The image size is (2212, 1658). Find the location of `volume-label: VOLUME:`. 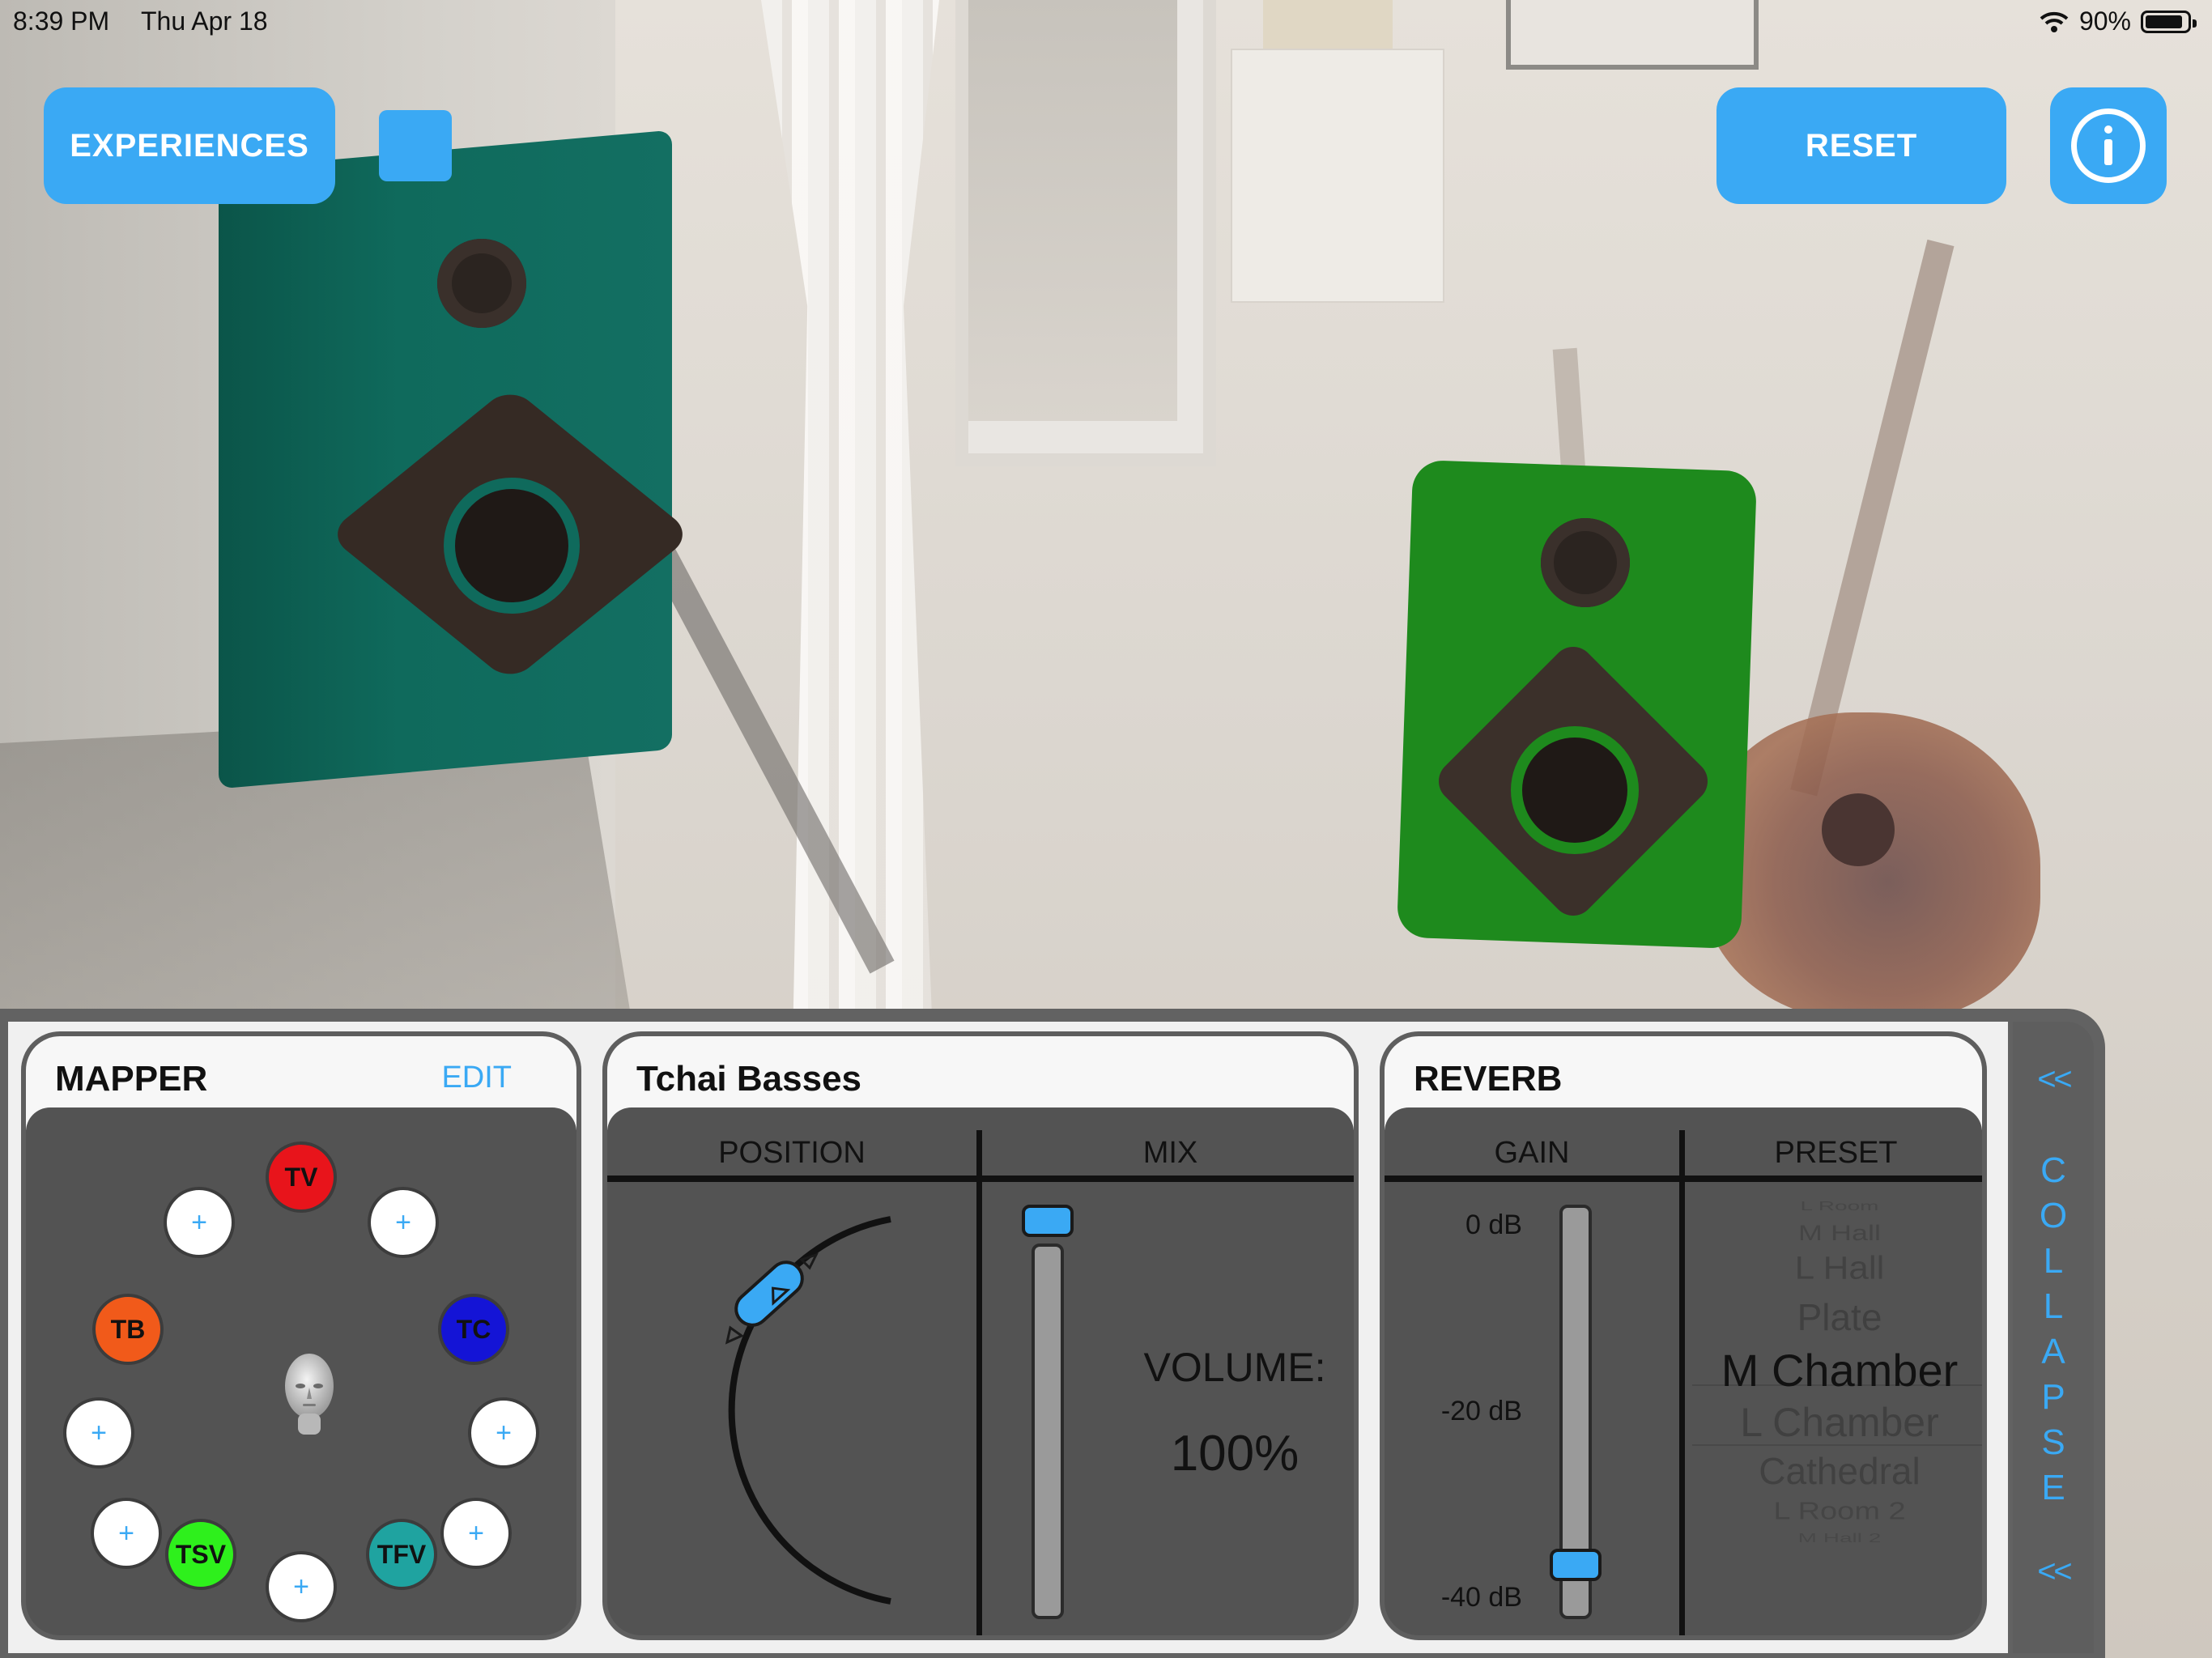

volume-label: VOLUME: is located at coordinates (1235, 1367).